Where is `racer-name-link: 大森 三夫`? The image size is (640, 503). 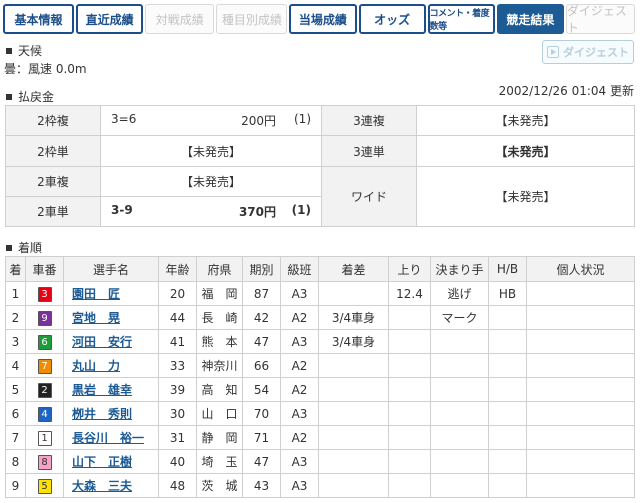 racer-name-link: 大森 三夫 is located at coordinates (102, 486).